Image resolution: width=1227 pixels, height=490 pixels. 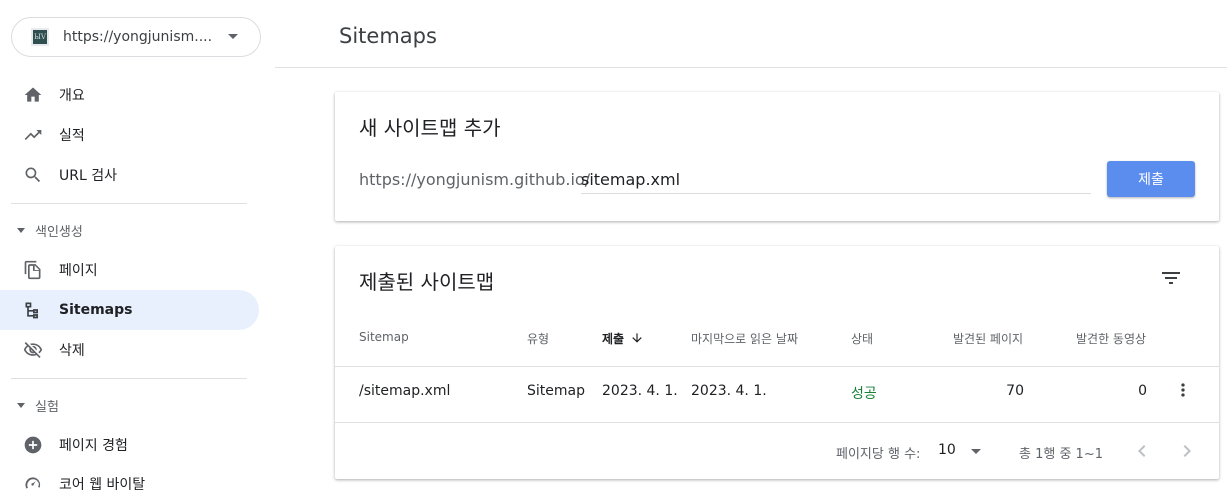 What do you see at coordinates (102, 483) in the screenshot?
I see `sidebar-item-label: 코어 웹 바이탈` at bounding box center [102, 483].